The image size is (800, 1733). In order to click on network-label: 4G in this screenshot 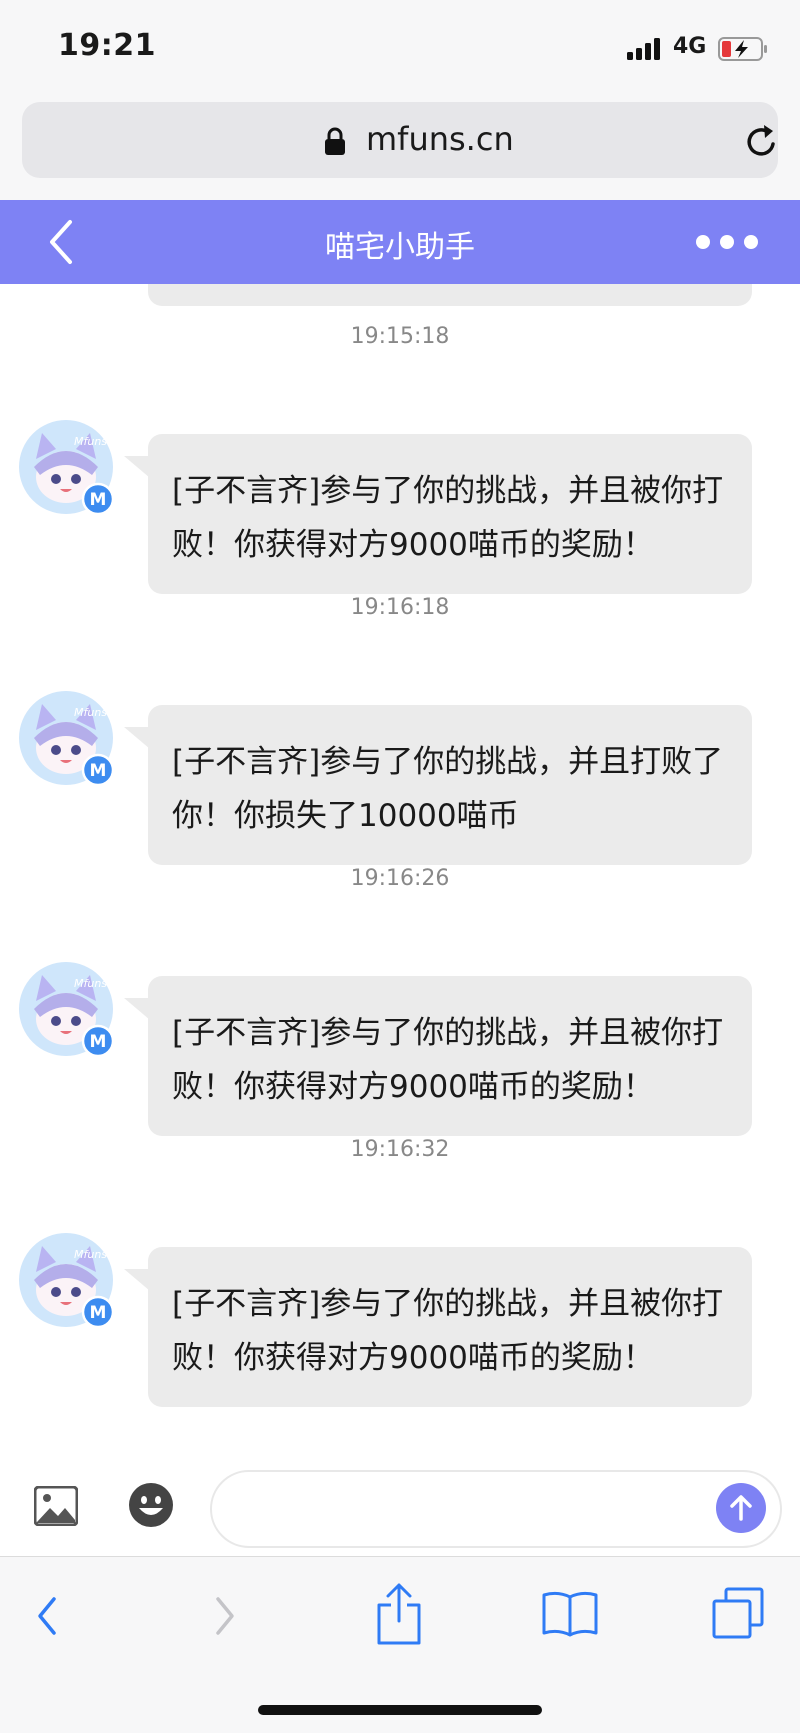, I will do `click(690, 46)`.